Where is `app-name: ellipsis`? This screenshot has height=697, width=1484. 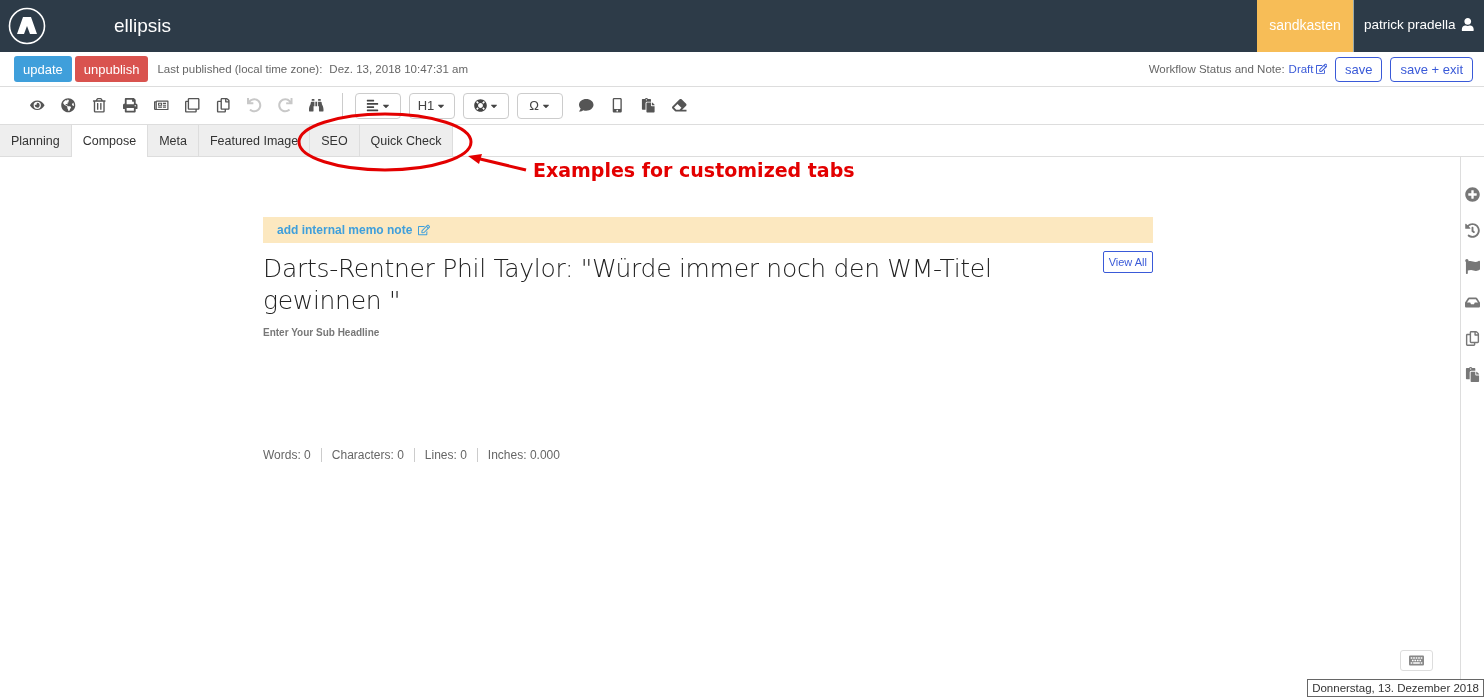 app-name: ellipsis is located at coordinates (143, 26).